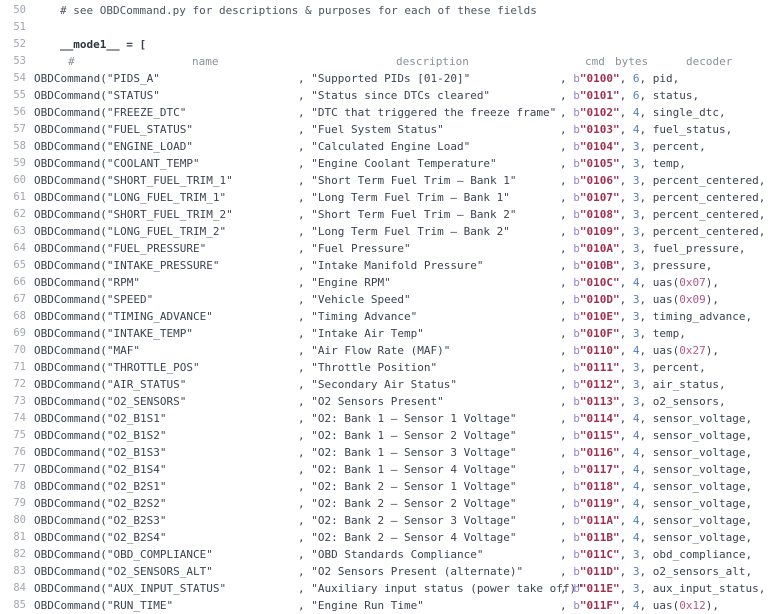  What do you see at coordinates (692, 605) in the screenshot?
I see `decoder-hex-argument: 0x12` at bounding box center [692, 605].